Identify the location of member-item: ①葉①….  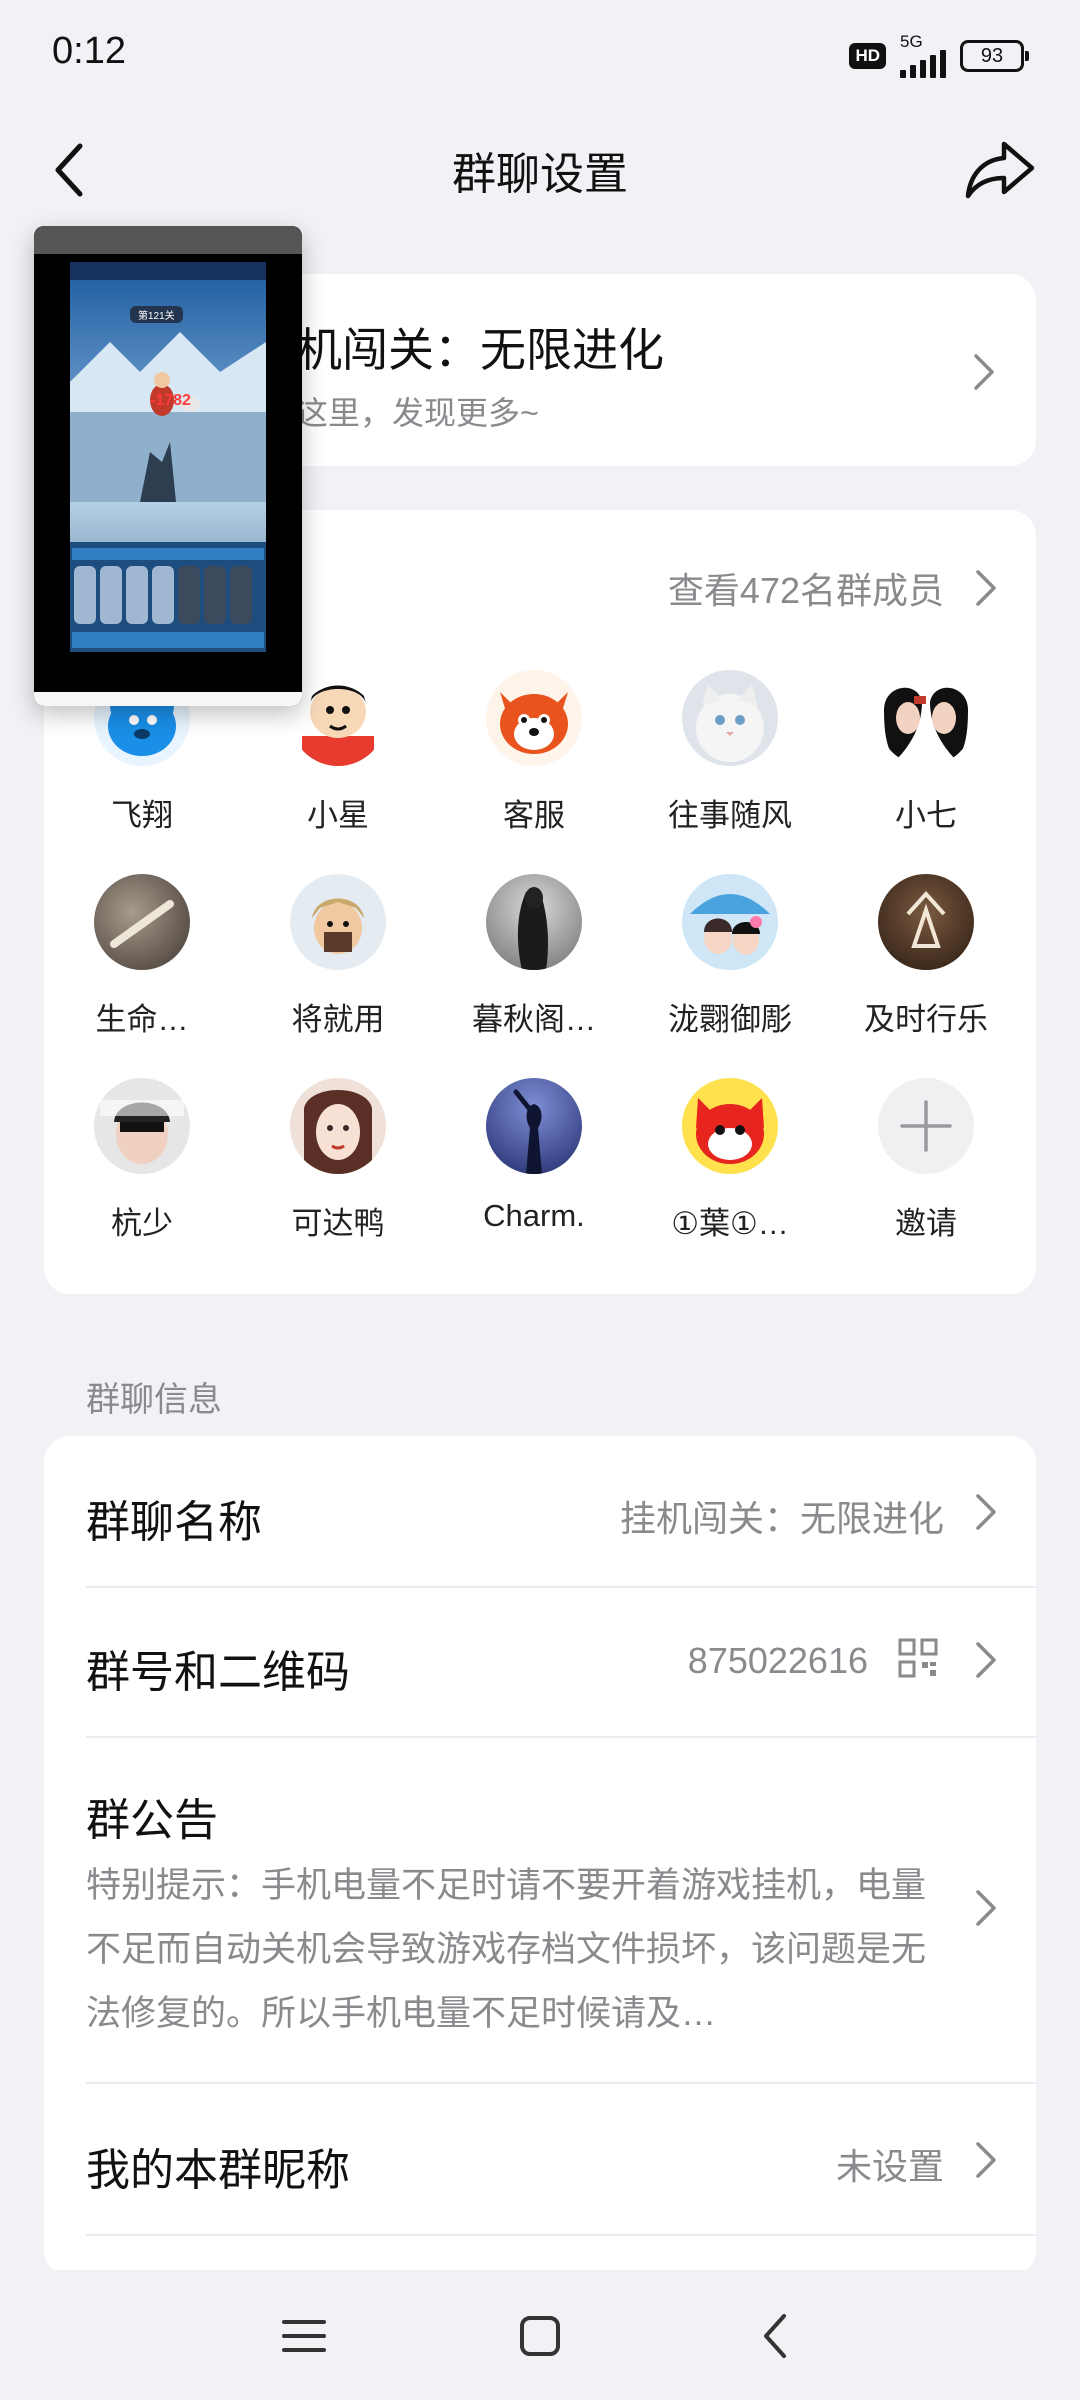
(730, 1160).